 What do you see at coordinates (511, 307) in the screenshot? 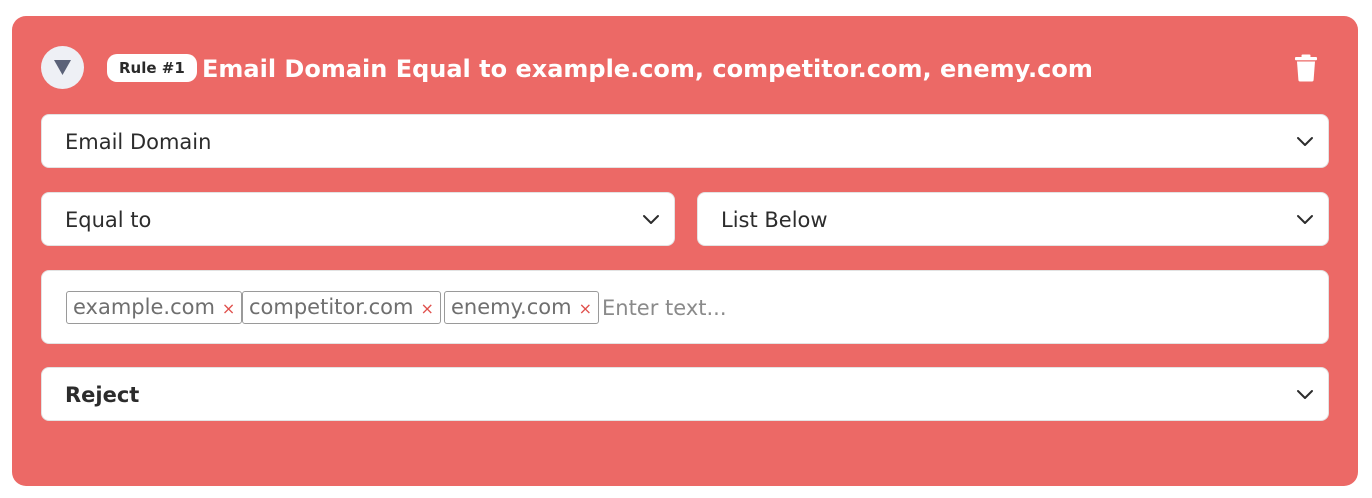
I see `tag-chip-label: enemy.com` at bounding box center [511, 307].